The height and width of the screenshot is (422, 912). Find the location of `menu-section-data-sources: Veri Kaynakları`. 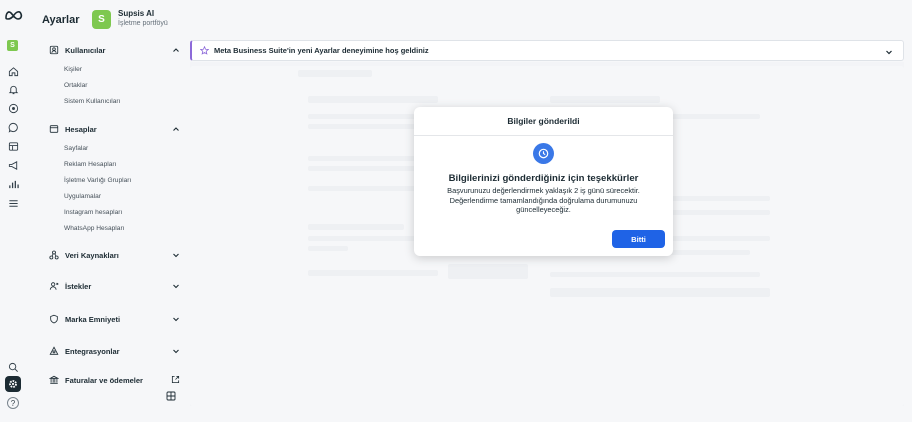

menu-section-data-sources: Veri Kaynakları is located at coordinates (114, 255).